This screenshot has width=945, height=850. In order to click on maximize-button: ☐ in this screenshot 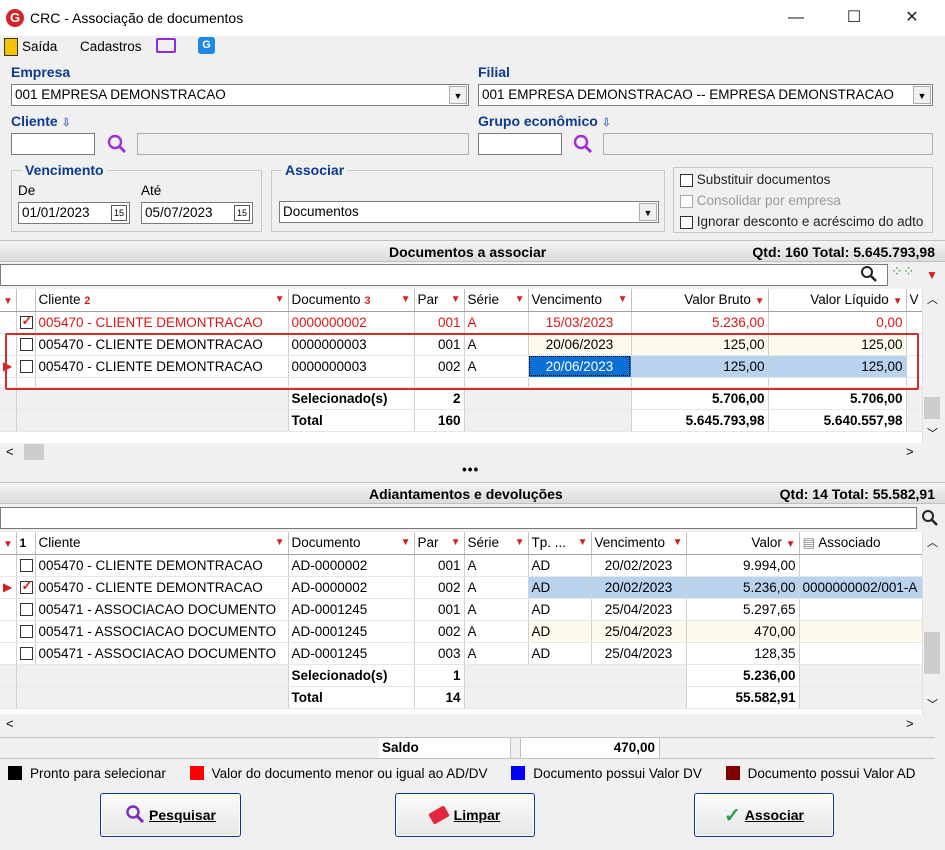, I will do `click(854, 18)`.